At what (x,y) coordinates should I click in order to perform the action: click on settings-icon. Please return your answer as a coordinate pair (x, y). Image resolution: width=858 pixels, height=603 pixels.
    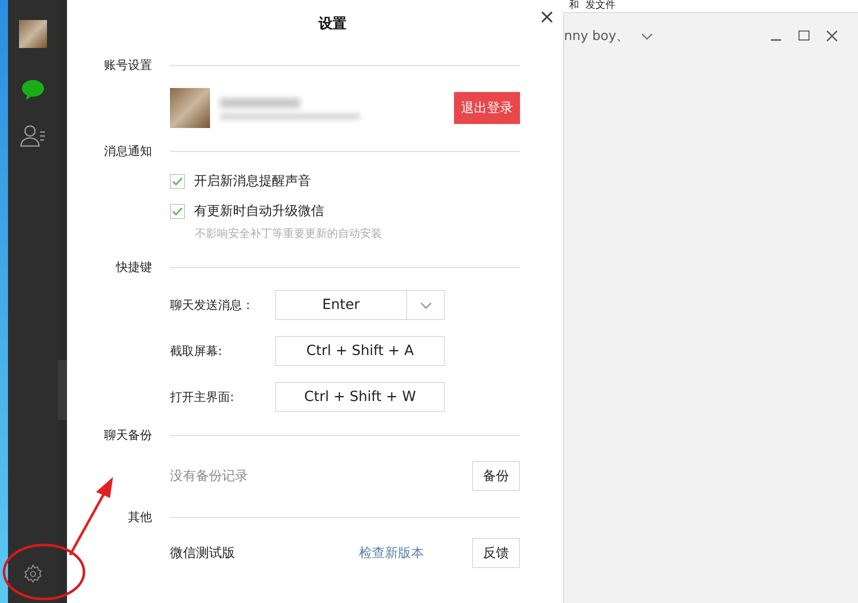
    Looking at the image, I should click on (33, 574).